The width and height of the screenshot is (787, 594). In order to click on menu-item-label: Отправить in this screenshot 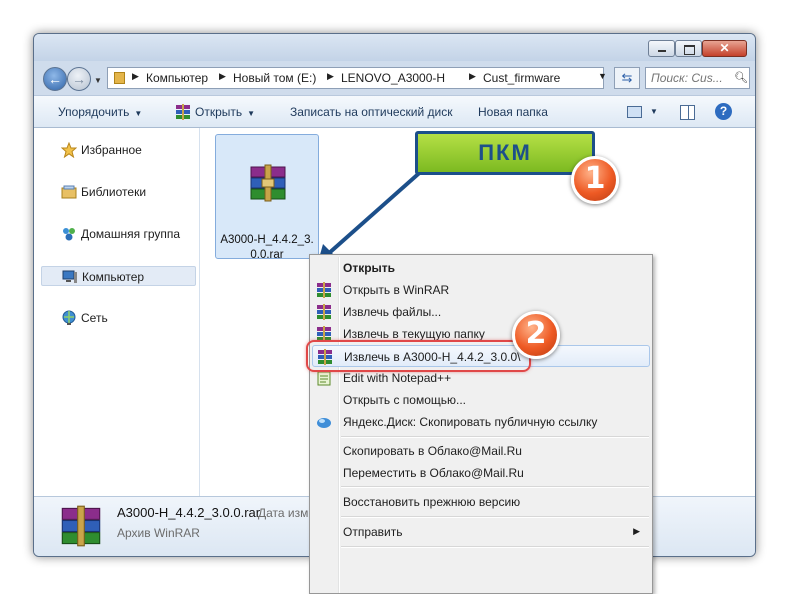, I will do `click(373, 532)`.